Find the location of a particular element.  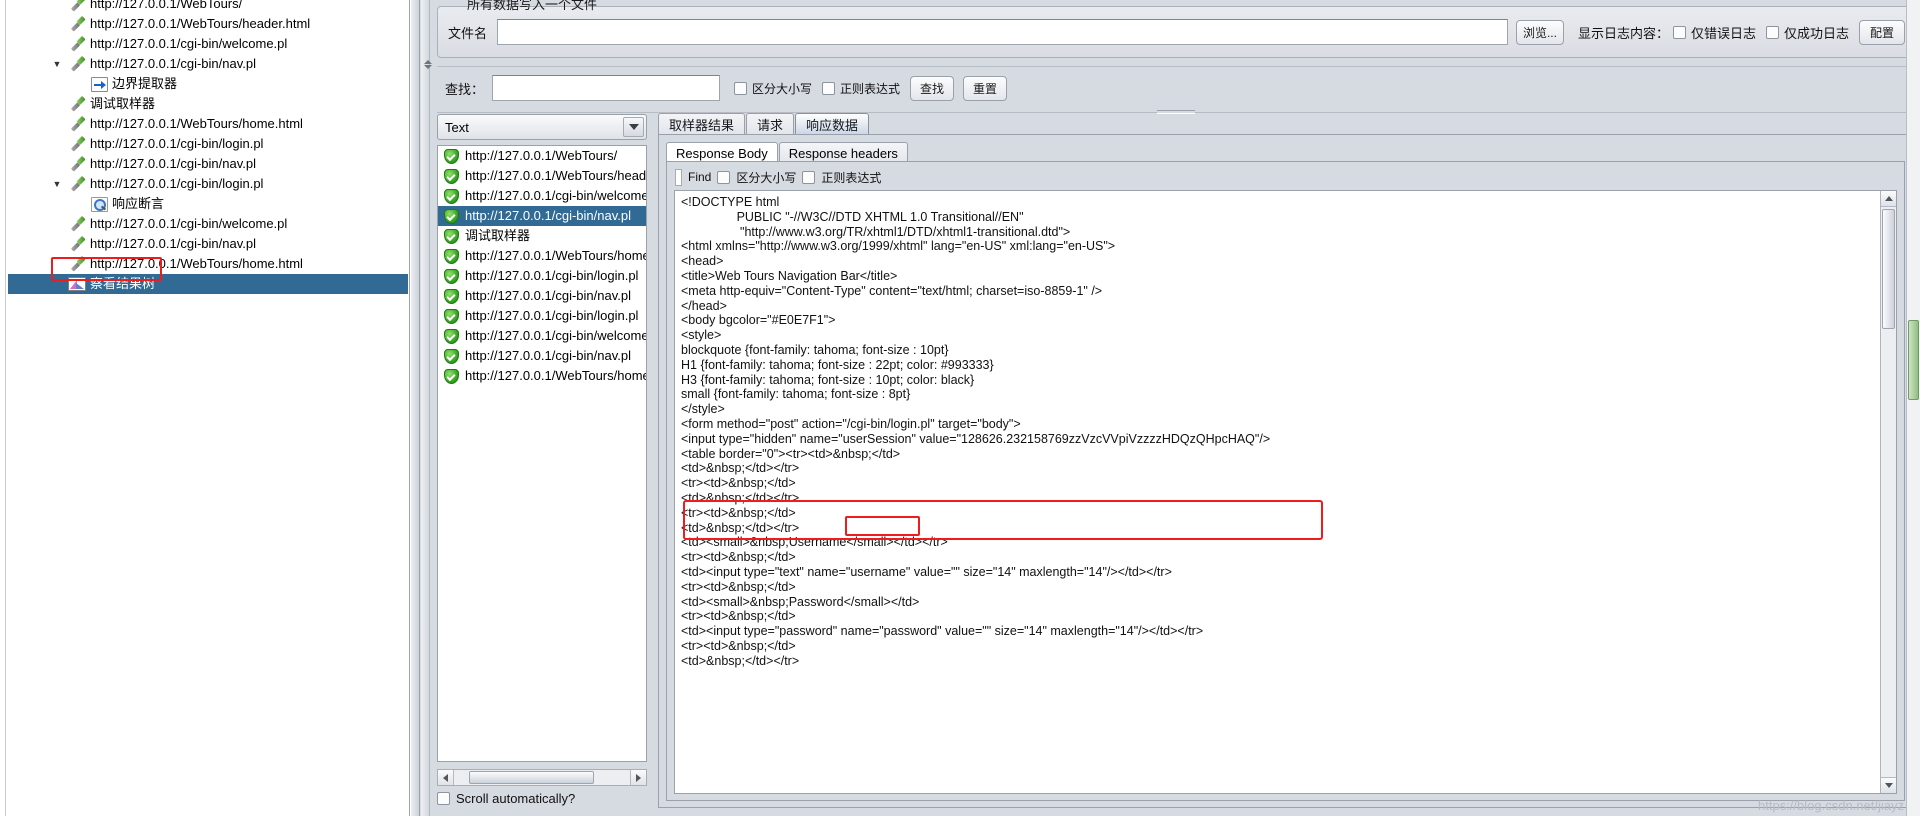

scroll-down-icon is located at coordinates (1888, 785).